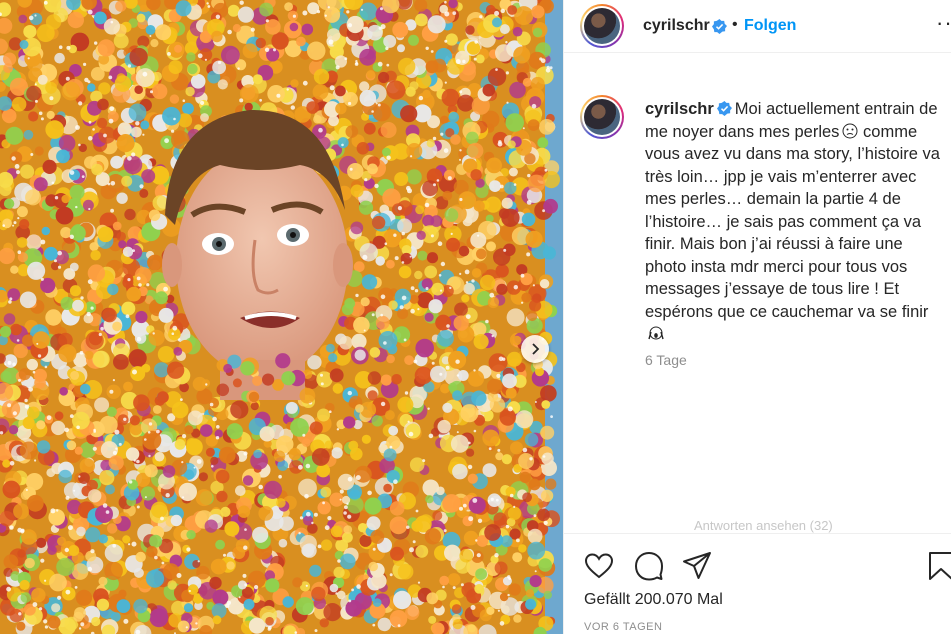 This screenshot has height=635, width=951. What do you see at coordinates (599, 566) in the screenshot?
I see `heart-icon` at bounding box center [599, 566].